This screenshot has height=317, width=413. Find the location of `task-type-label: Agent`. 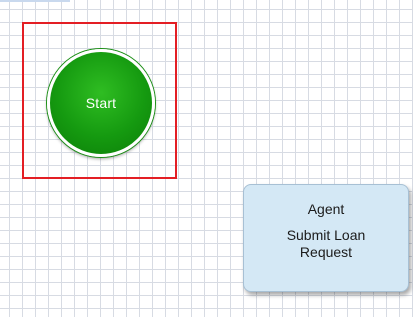

task-type-label: Agent is located at coordinates (326, 209).